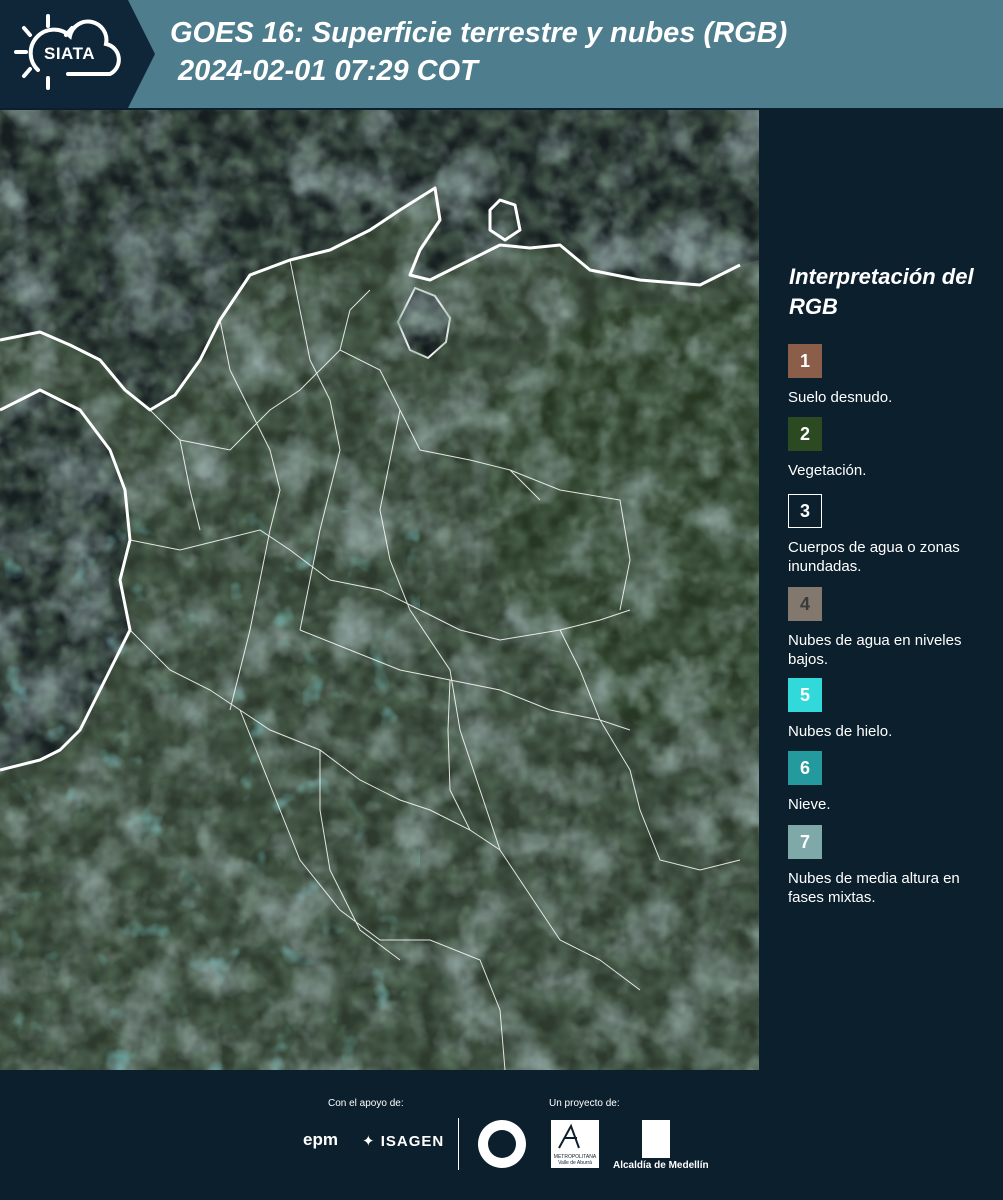  What do you see at coordinates (805, 695) in the screenshot?
I see `legend-swatch-5: 5` at bounding box center [805, 695].